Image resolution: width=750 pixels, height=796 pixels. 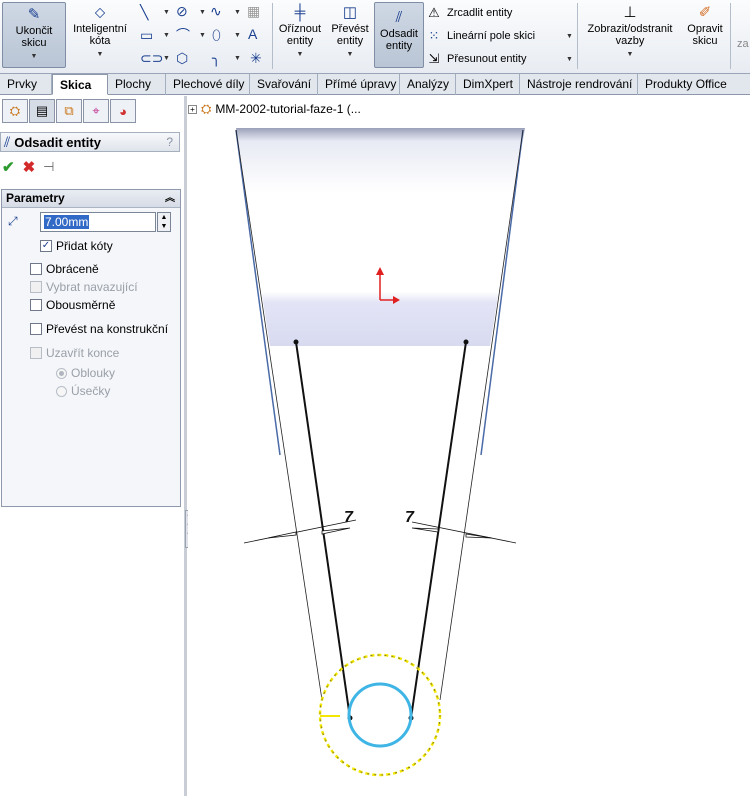 I want to click on tab-dimxpert: DimXpert, so click(x=488, y=84).